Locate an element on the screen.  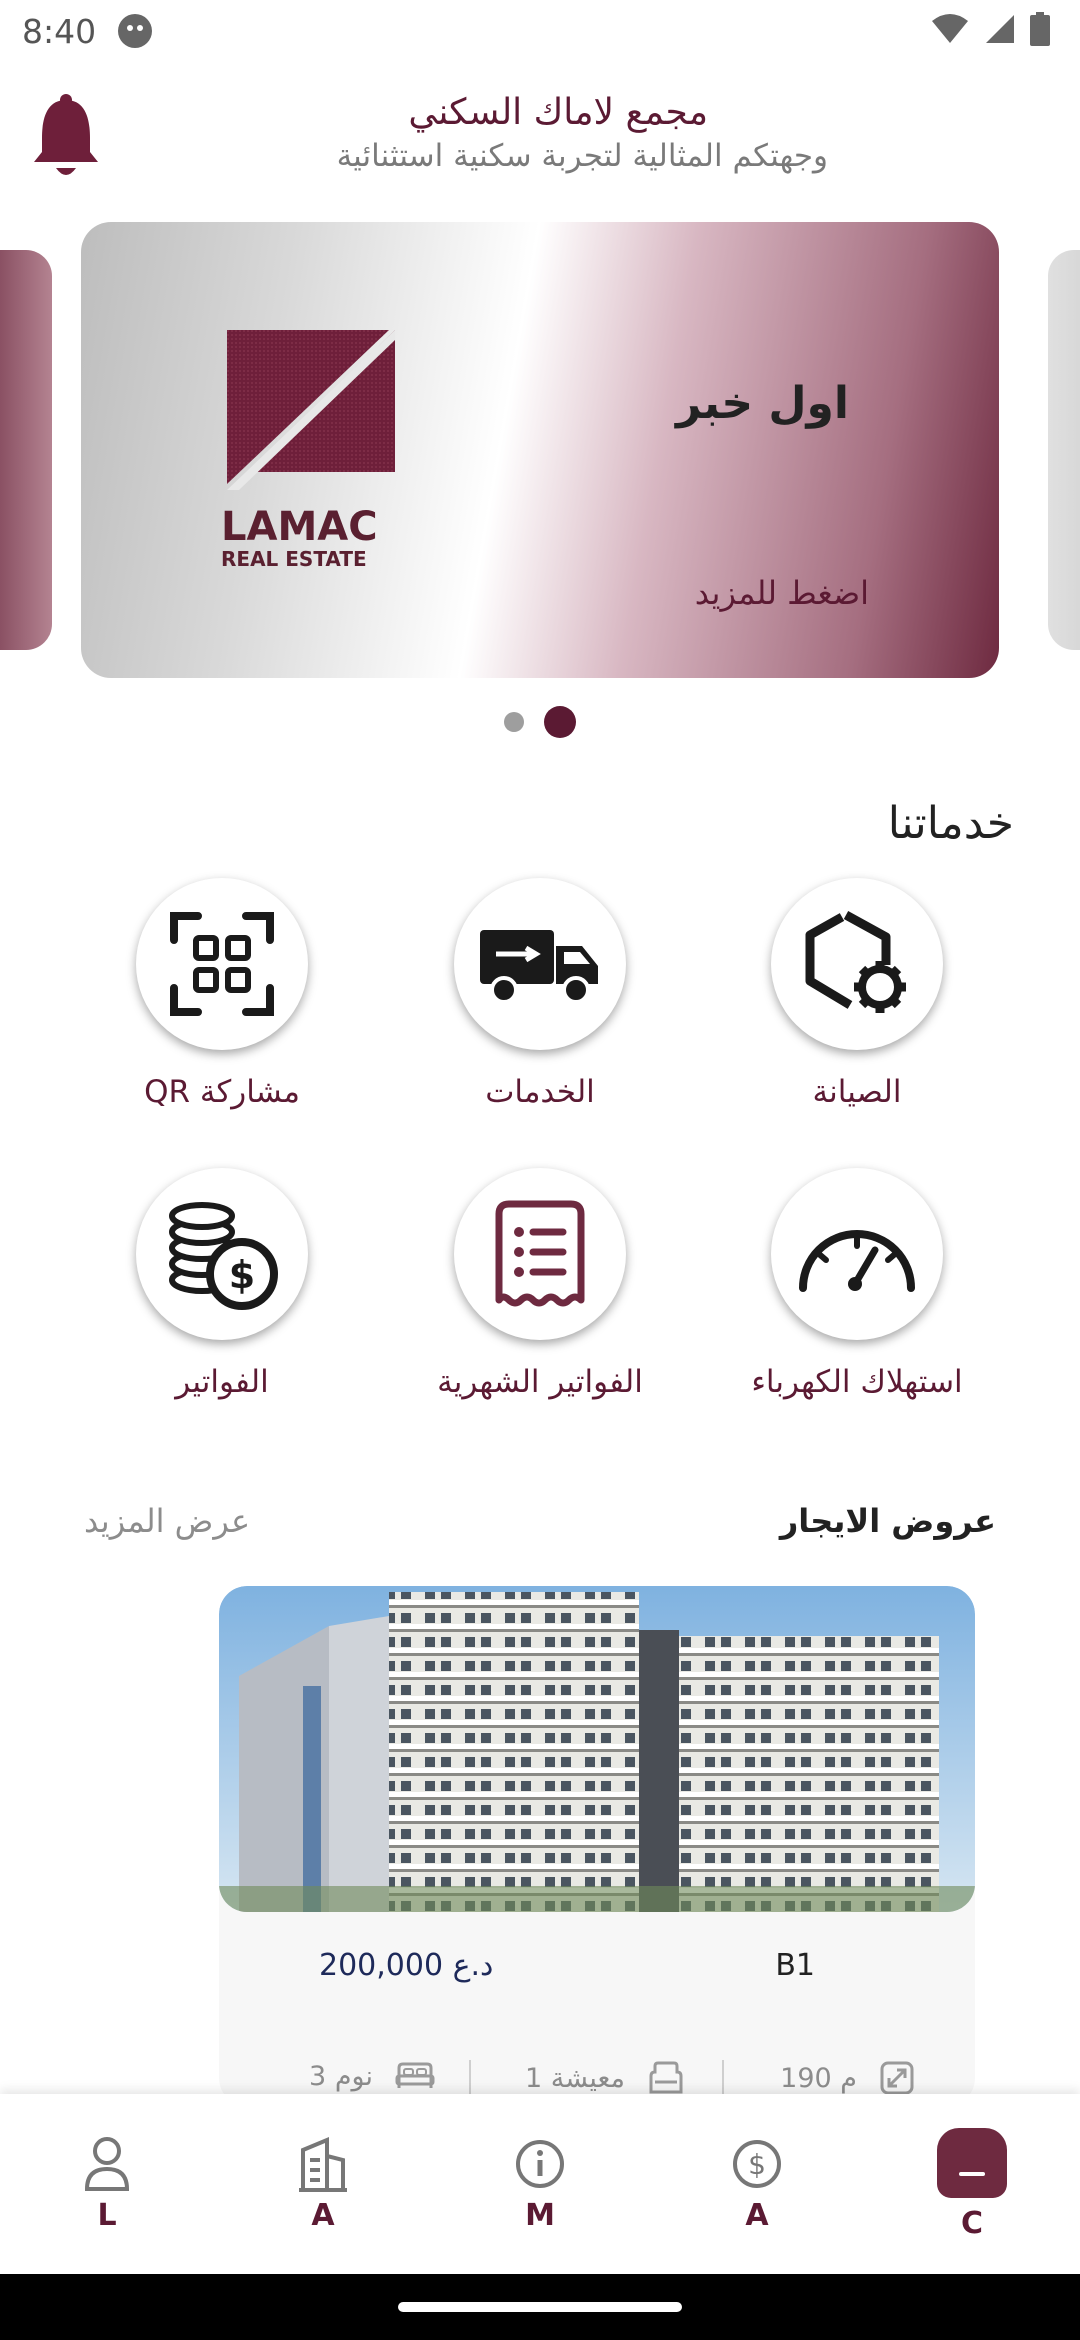
nav-tab-a-payments: $ A is located at coordinates (757, 2183).